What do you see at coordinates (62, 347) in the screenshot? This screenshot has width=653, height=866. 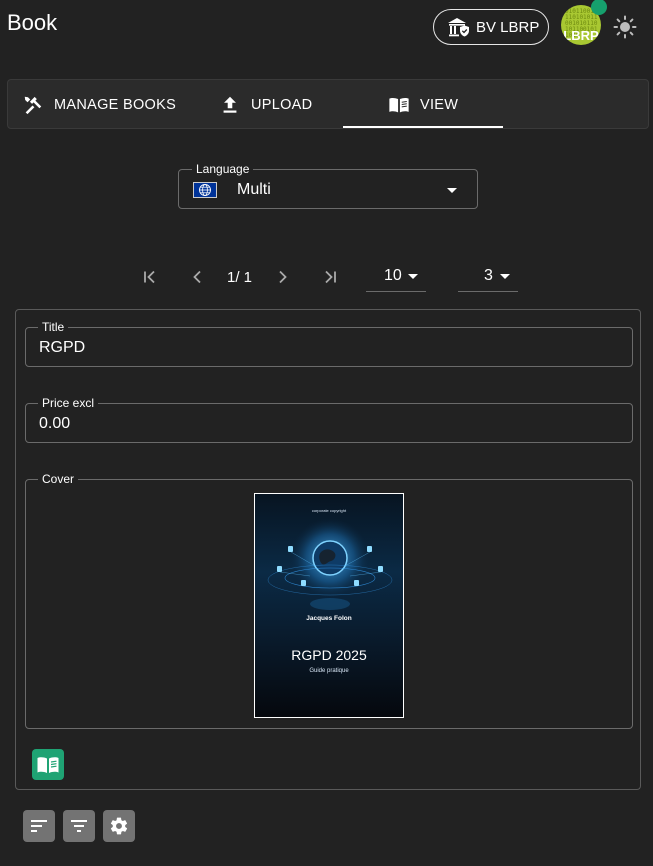 I see `title-value: RGPD` at bounding box center [62, 347].